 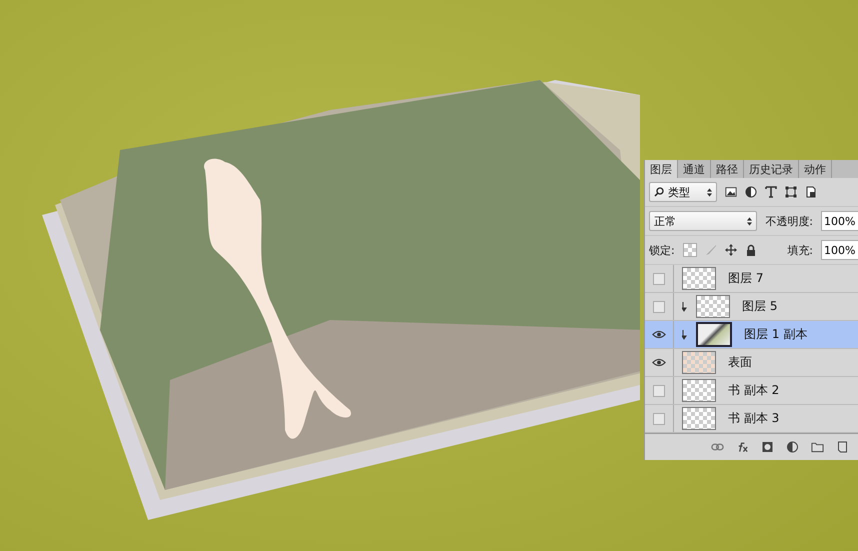 I want to click on layer-row: 图层 1 副本, so click(x=751, y=335).